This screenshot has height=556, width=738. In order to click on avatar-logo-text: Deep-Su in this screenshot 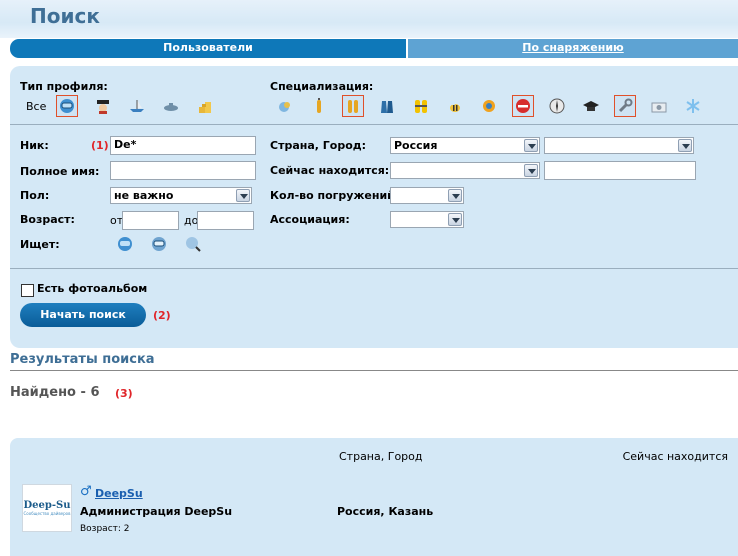, I will do `click(47, 505)`.